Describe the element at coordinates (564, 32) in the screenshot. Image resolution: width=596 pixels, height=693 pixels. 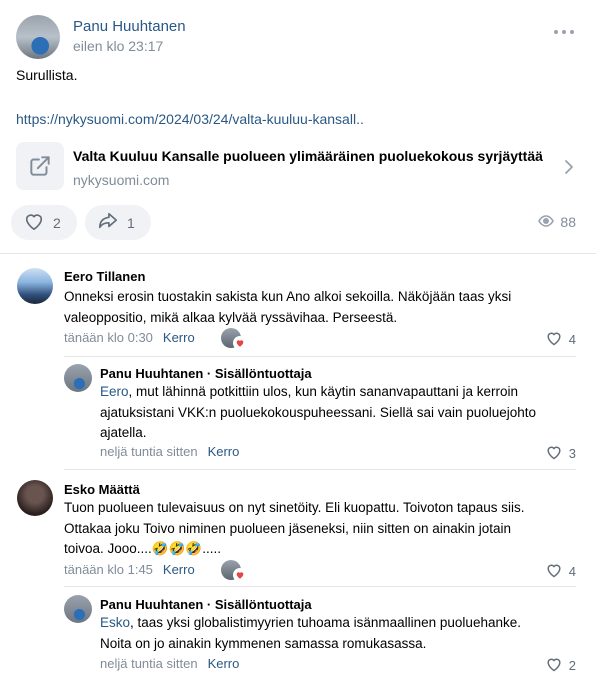
I see `more-options-icon` at that location.